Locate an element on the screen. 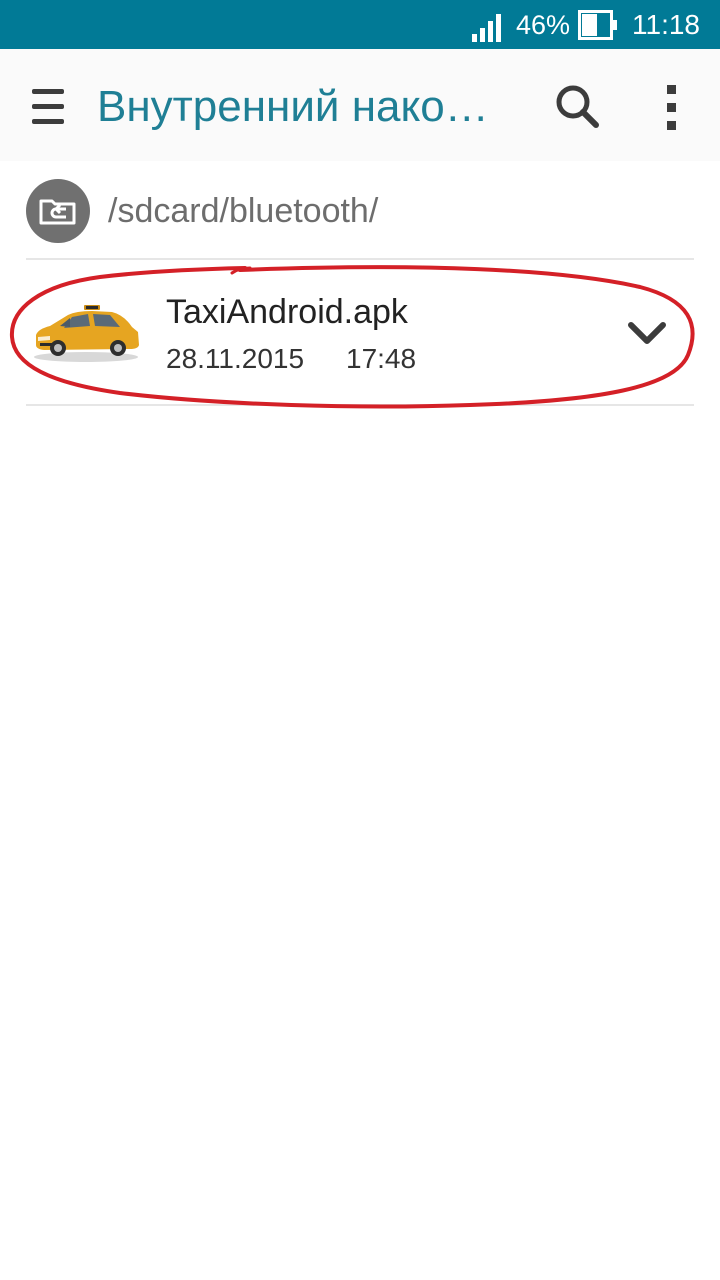 The height and width of the screenshot is (1280, 720). status-bar: 46% 11:18 is located at coordinates (360, 24).